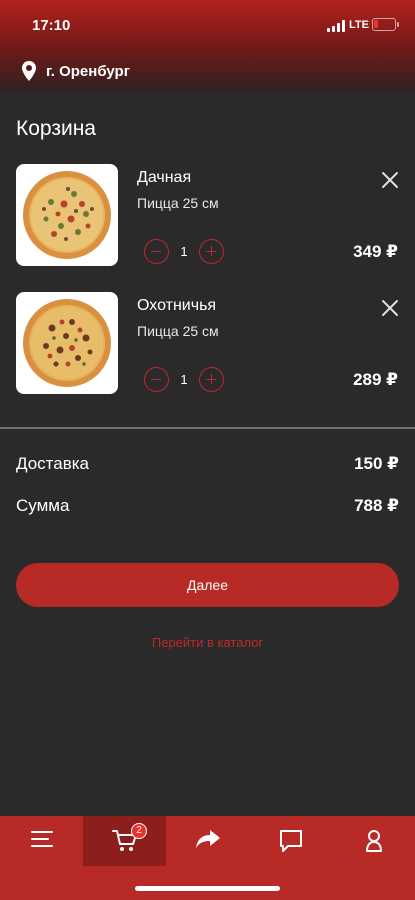 The image size is (415, 900). What do you see at coordinates (207, 642) in the screenshot?
I see `go-to-catalog-link: Перейти в каталог` at bounding box center [207, 642].